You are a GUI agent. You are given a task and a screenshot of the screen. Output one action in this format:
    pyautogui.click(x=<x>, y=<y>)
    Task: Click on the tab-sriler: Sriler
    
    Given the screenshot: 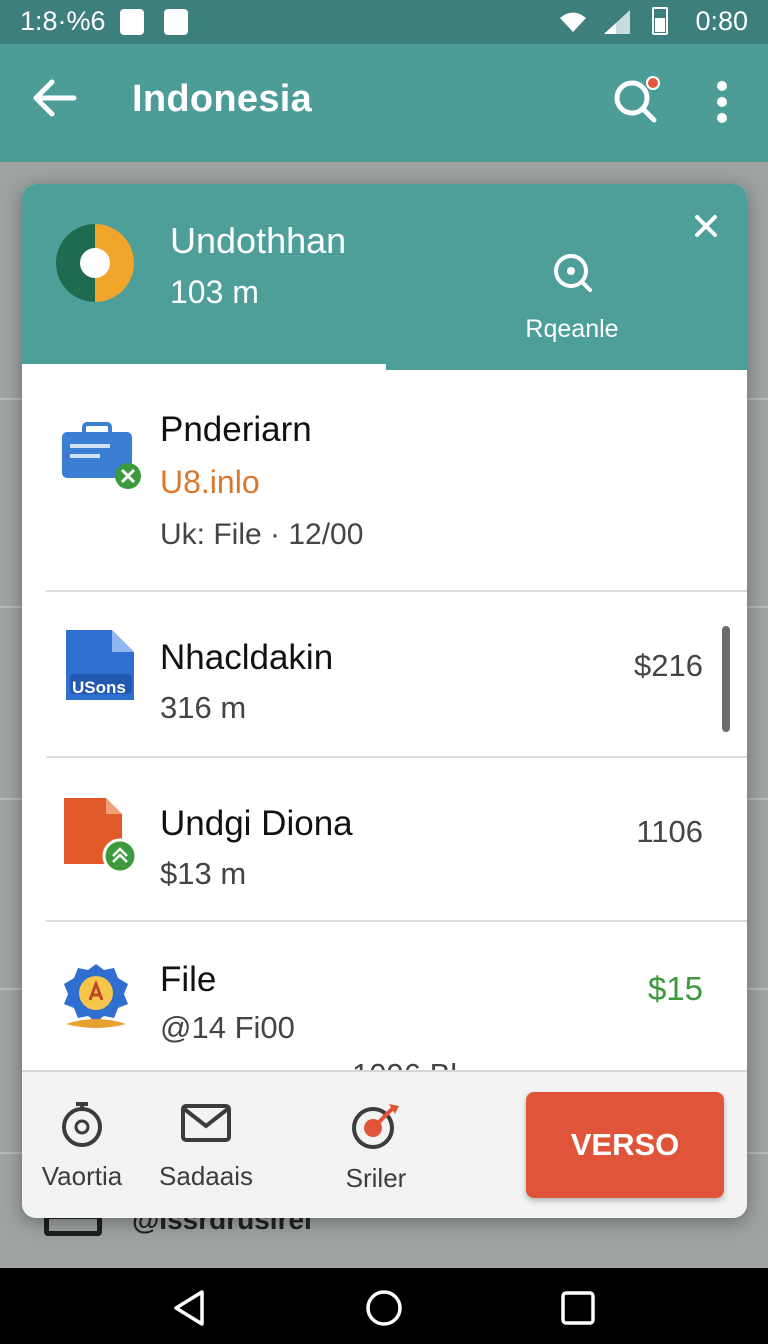 What is the action you would take?
    pyautogui.click(x=376, y=1147)
    